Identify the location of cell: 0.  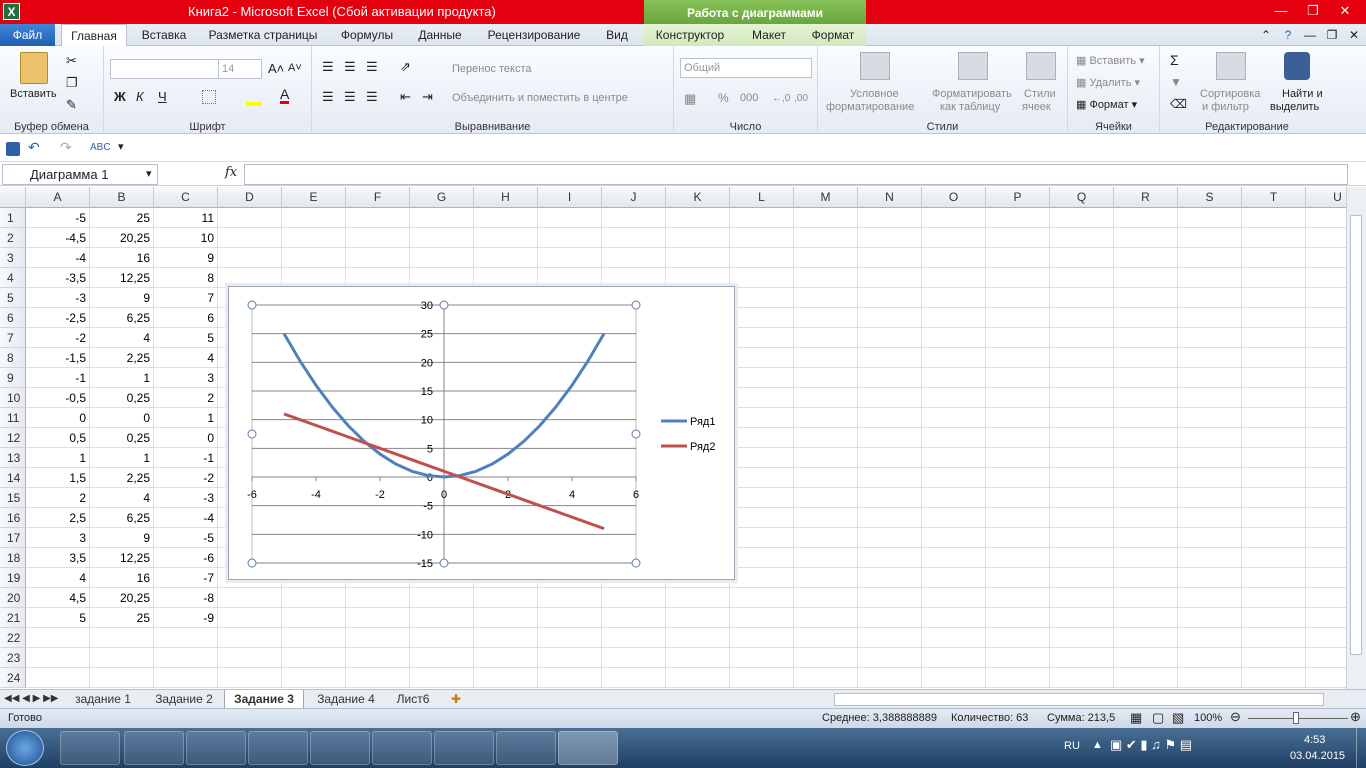
(58, 418).